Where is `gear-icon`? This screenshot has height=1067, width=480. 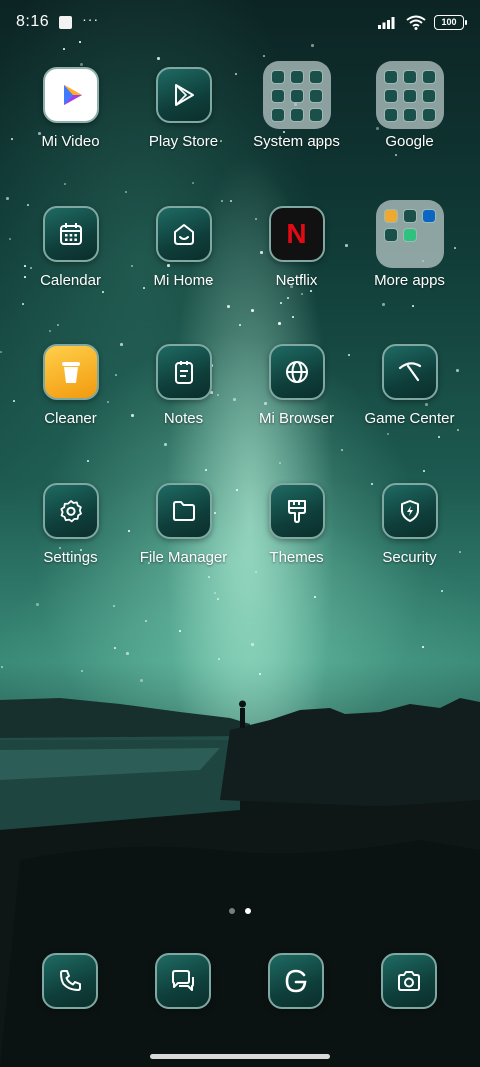
gear-icon is located at coordinates (71, 511).